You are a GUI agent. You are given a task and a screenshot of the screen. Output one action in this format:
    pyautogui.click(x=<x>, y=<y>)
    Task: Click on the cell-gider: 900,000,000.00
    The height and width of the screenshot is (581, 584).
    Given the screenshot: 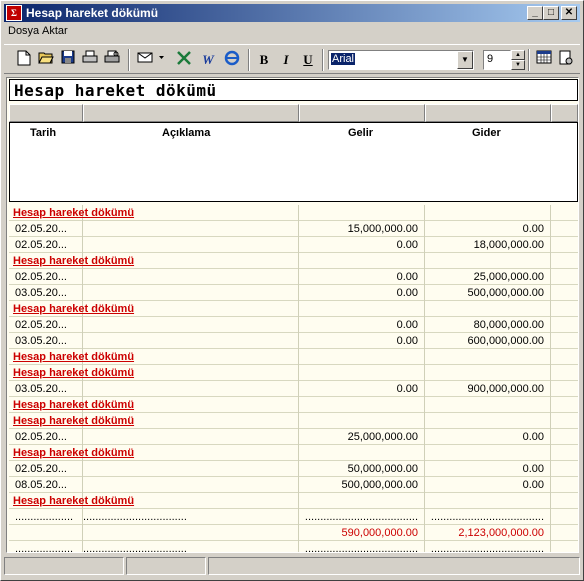 What is the action you would take?
    pyautogui.click(x=505, y=389)
    